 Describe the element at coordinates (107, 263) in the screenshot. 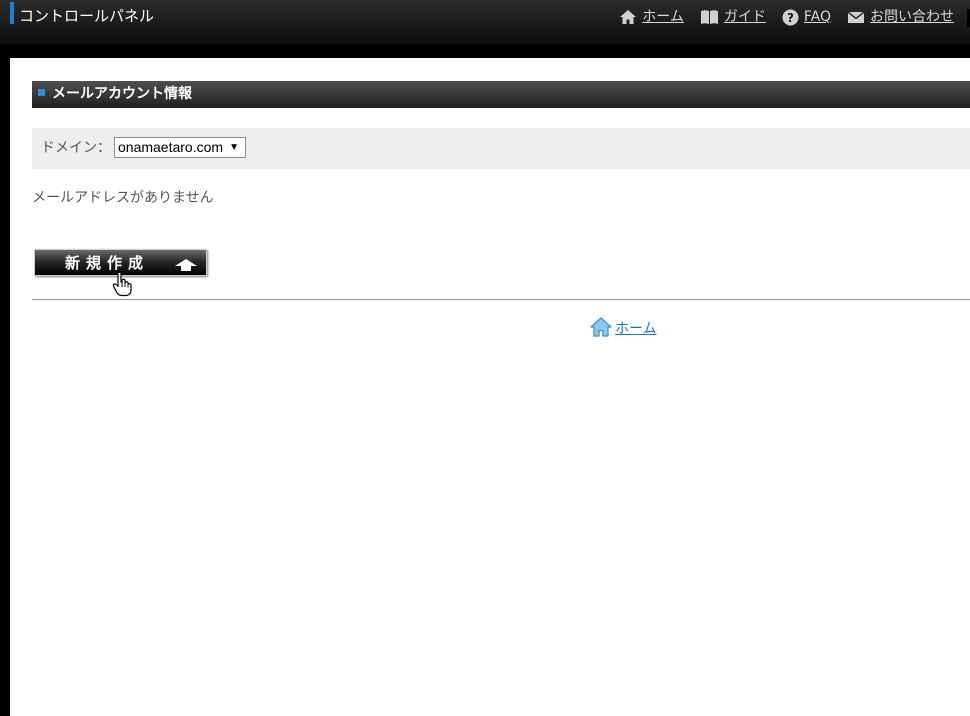

I see `new-create-button-label: 新規作成` at that location.